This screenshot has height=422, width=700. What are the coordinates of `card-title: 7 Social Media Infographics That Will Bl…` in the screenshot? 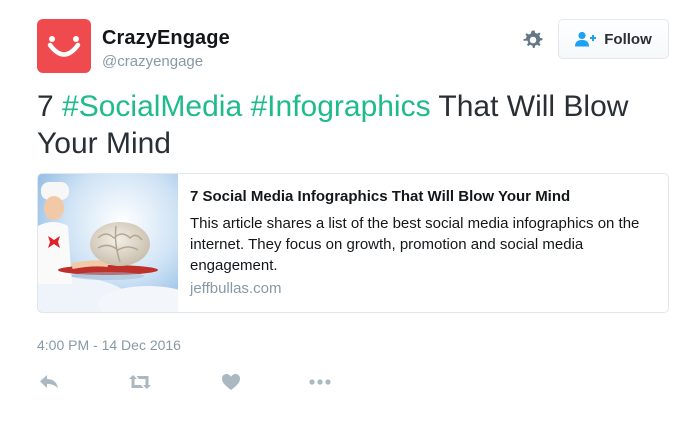 It's located at (380, 196).